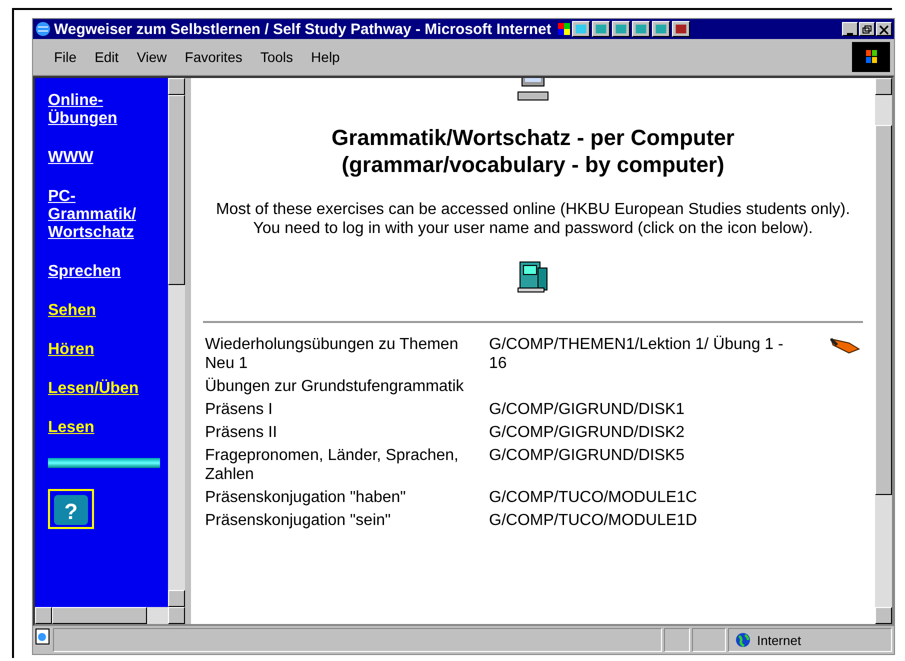  I want to click on nav-link: PC- Grammatik/ Wortschatz, so click(108, 215).